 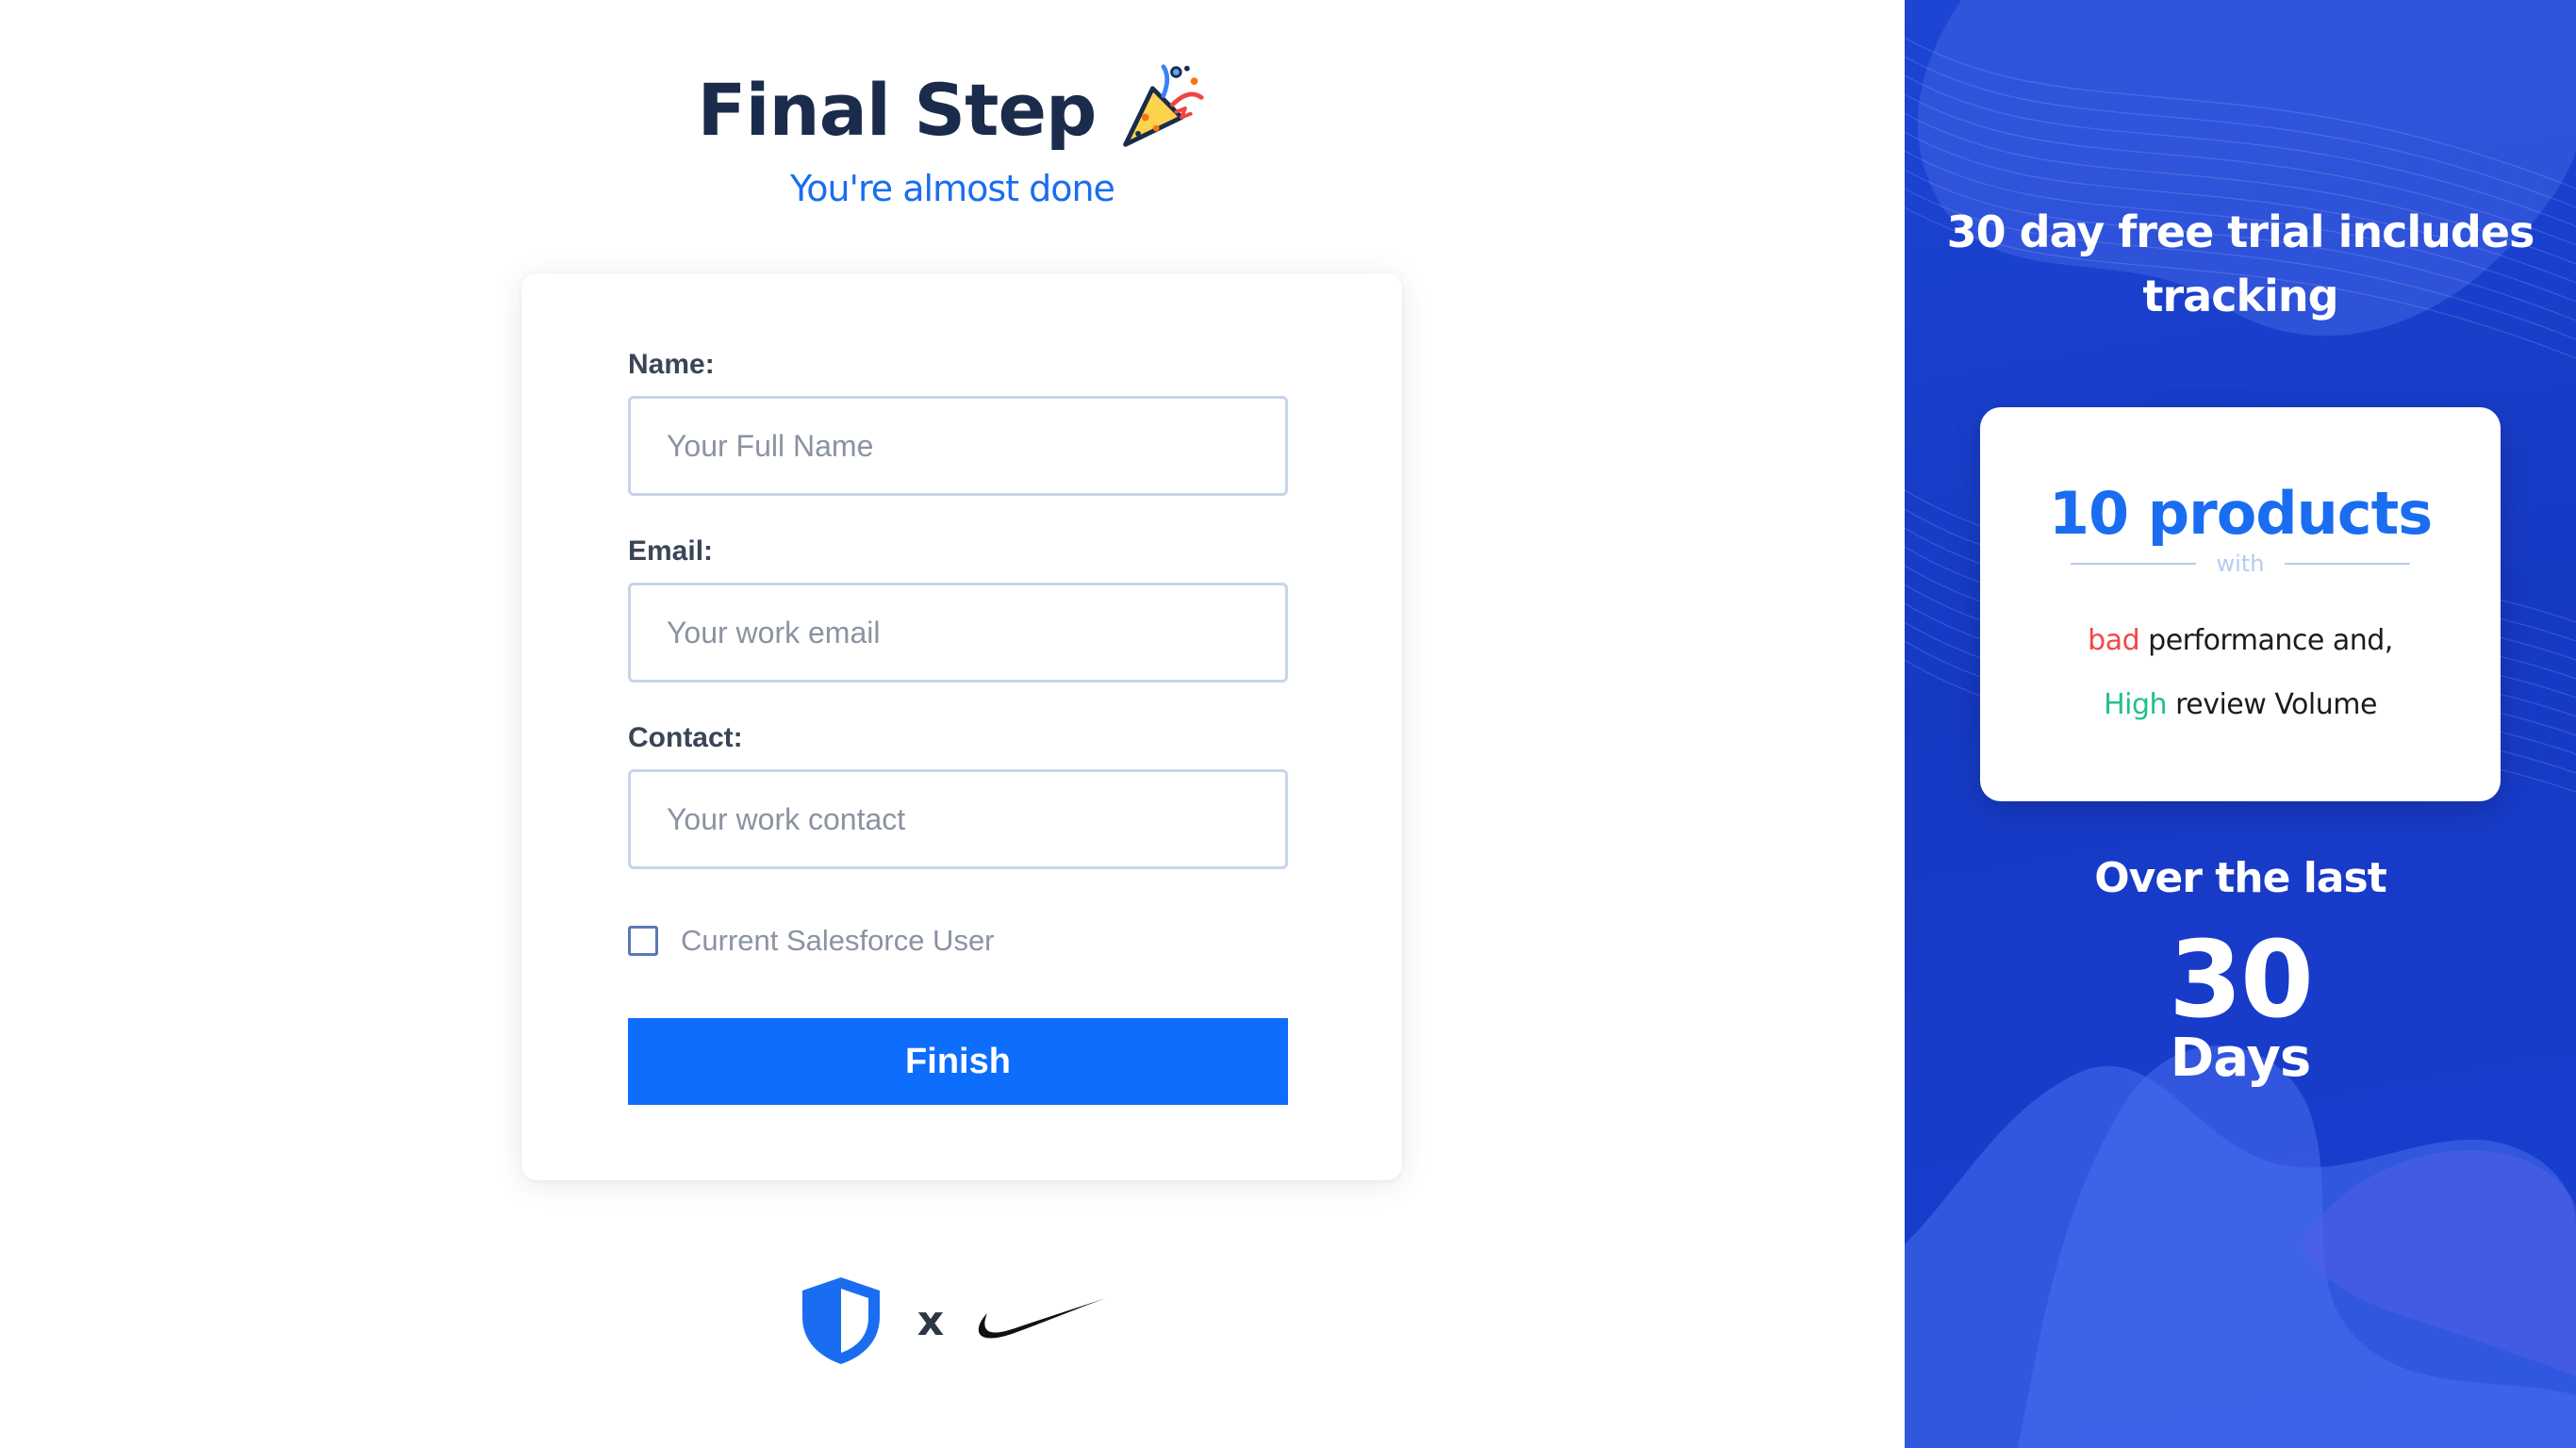 I want to click on title-row: Final Step, so click(x=952, y=110).